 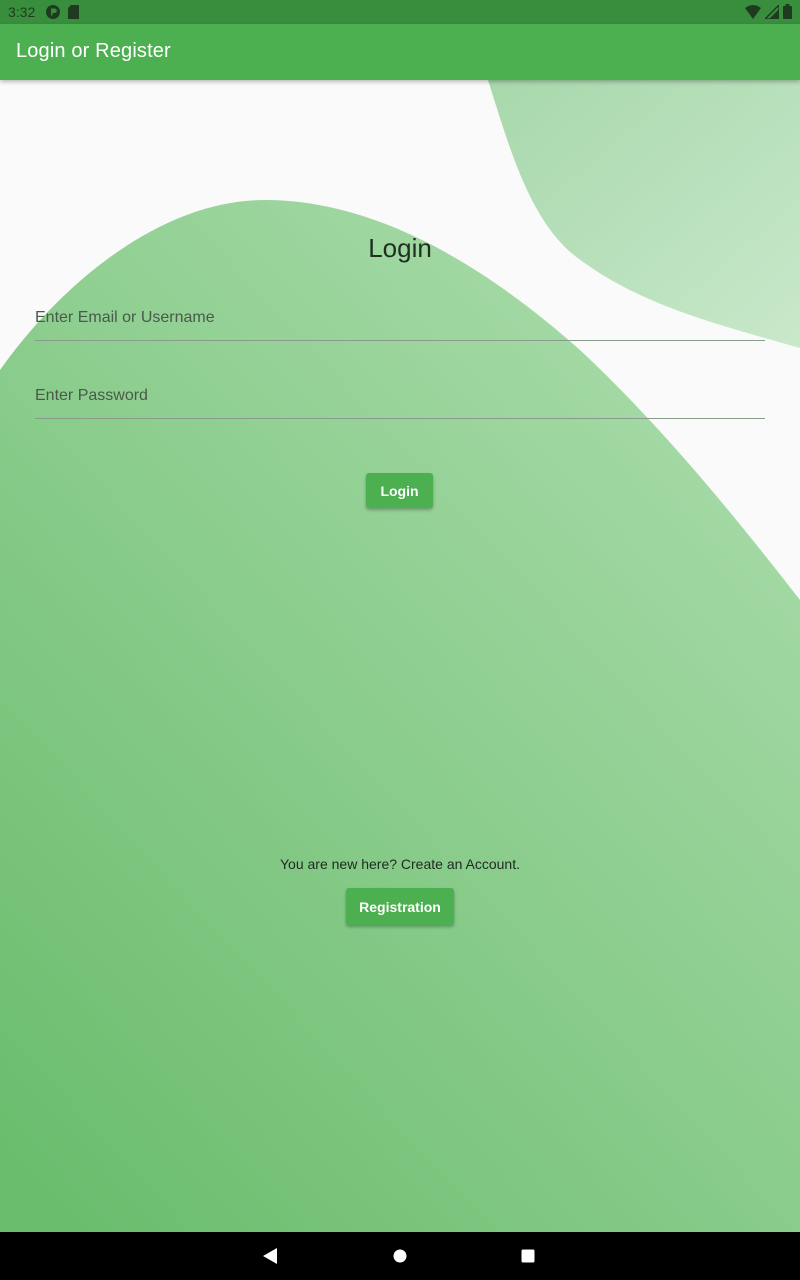 I want to click on email-field, so click(x=400, y=319).